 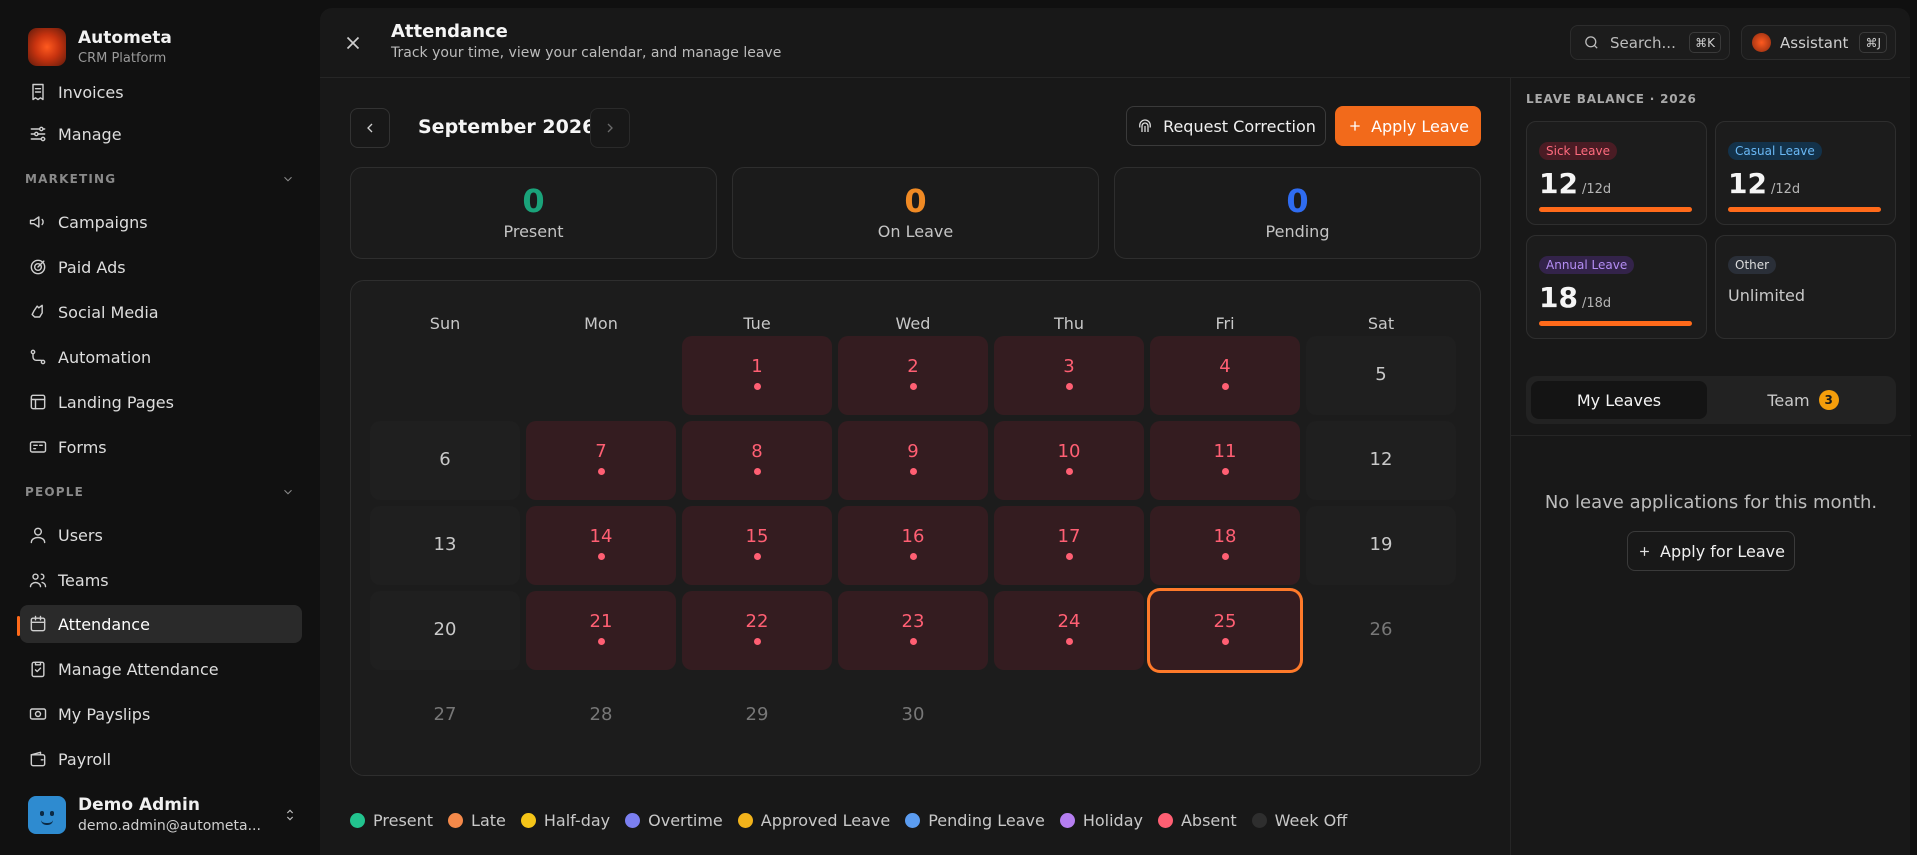 I want to click on weekday-header: Mon, so click(x=601, y=323).